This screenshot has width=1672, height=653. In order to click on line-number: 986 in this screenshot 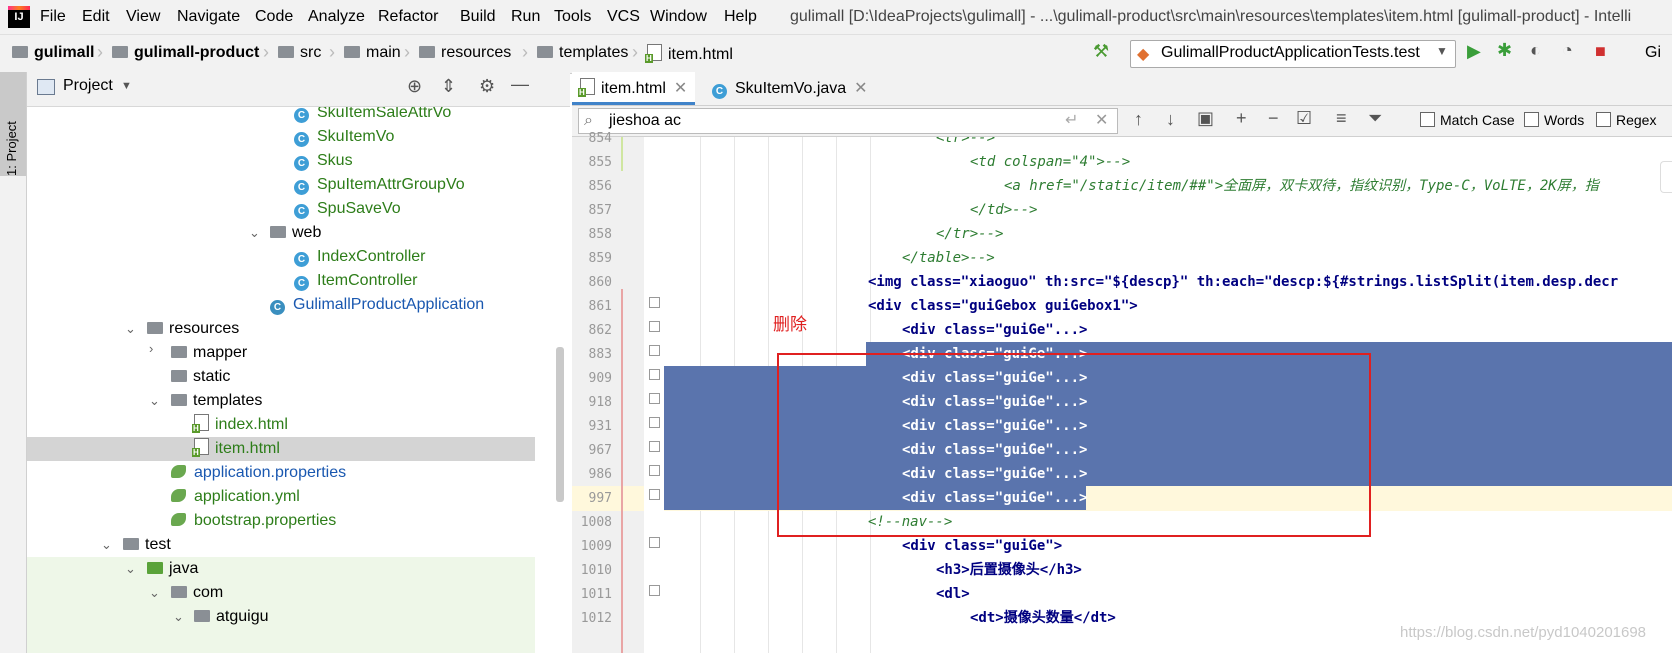, I will do `click(600, 474)`.